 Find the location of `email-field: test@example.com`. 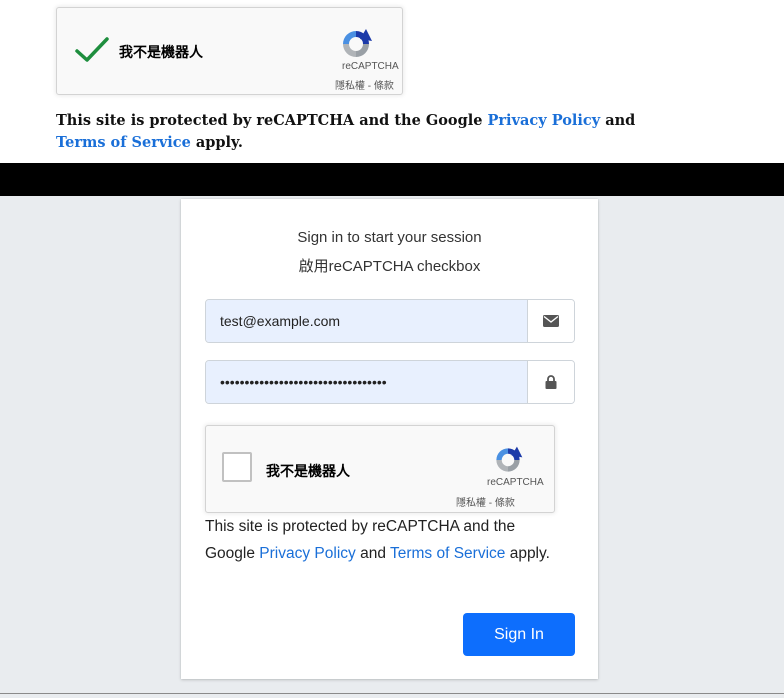

email-field: test@example.com is located at coordinates (390, 321).